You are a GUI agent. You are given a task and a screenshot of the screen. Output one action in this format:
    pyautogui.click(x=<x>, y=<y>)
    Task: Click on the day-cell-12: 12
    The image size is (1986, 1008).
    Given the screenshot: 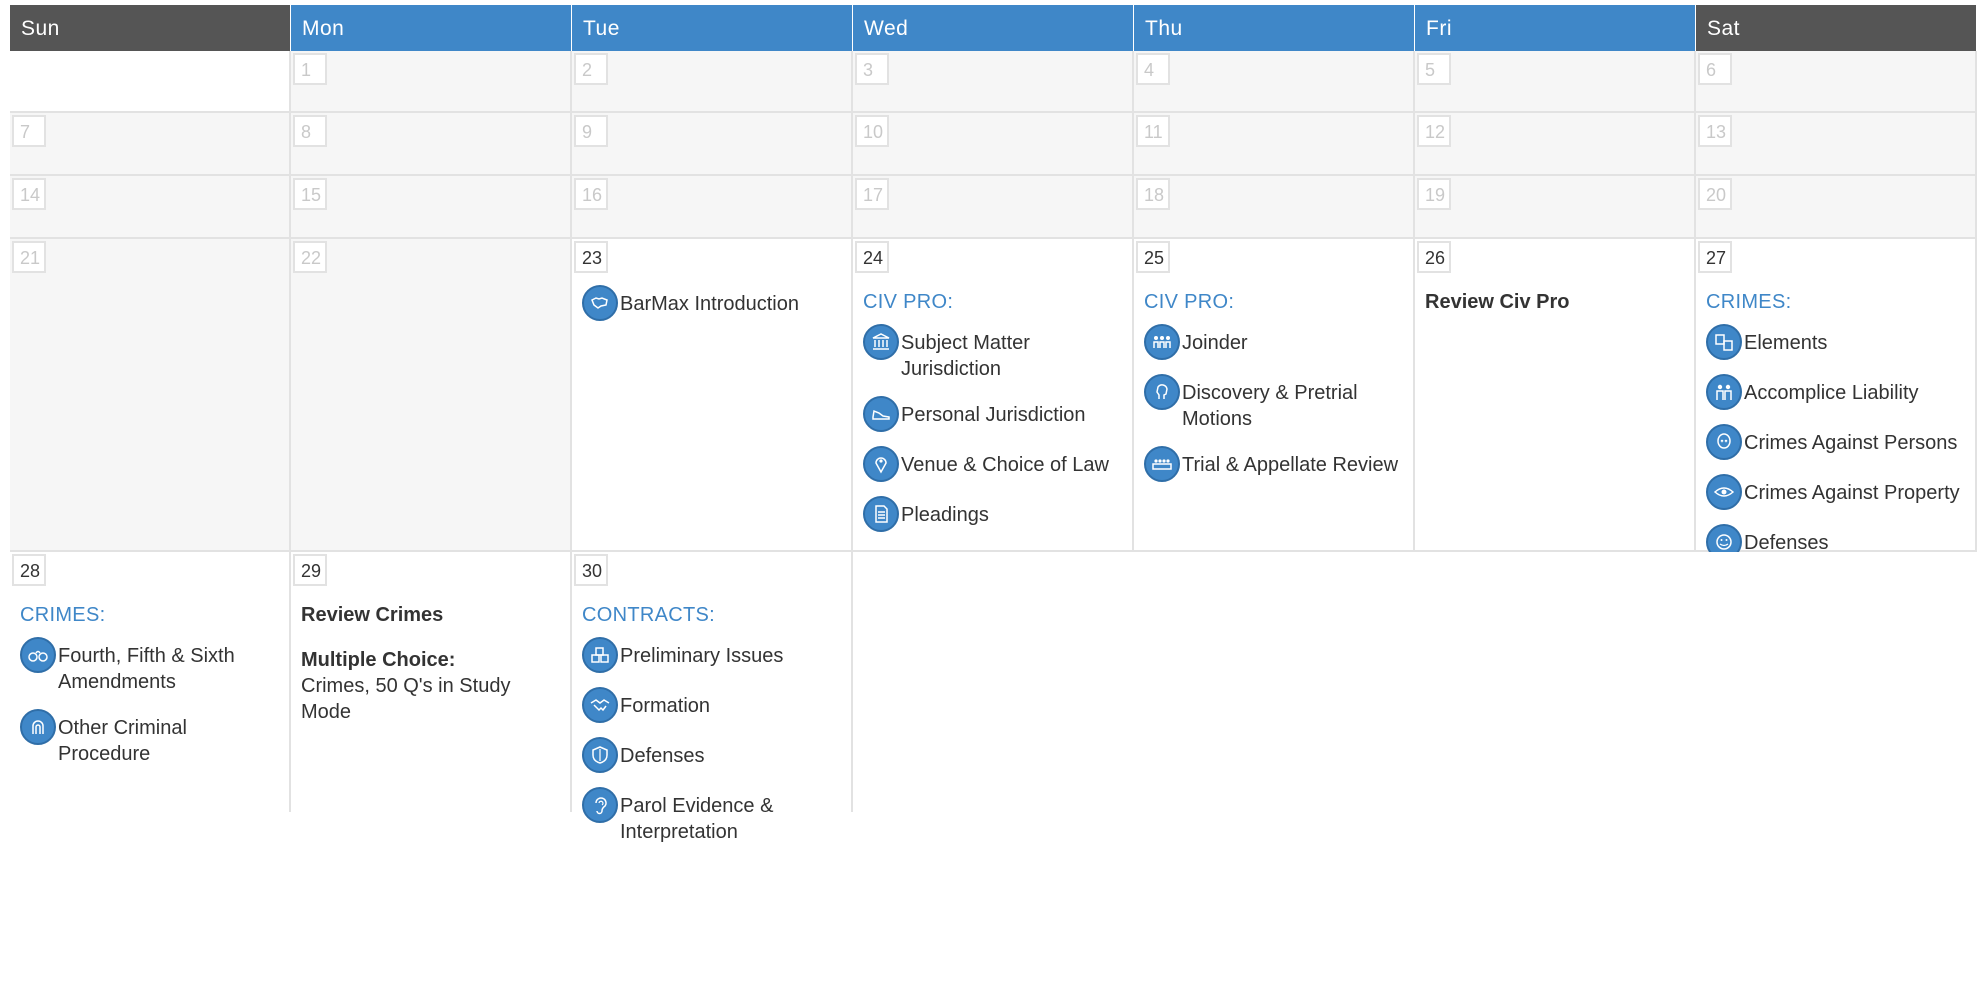 What is the action you would take?
    pyautogui.click(x=1555, y=144)
    